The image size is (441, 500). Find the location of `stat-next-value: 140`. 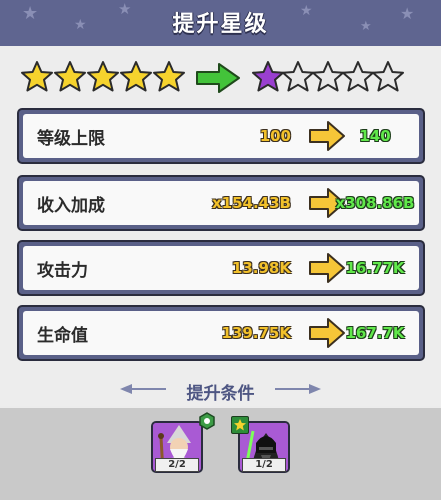

stat-next-value: 140 is located at coordinates (375, 136).